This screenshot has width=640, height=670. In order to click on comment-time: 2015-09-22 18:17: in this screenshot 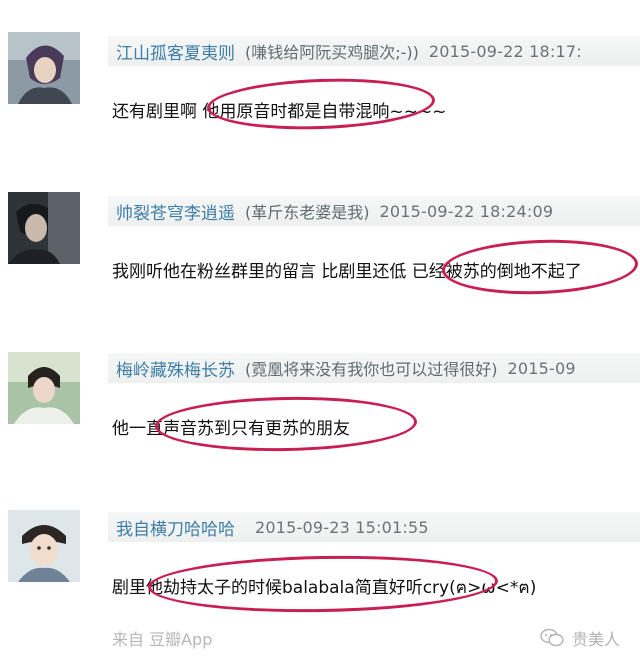, I will do `click(505, 51)`.